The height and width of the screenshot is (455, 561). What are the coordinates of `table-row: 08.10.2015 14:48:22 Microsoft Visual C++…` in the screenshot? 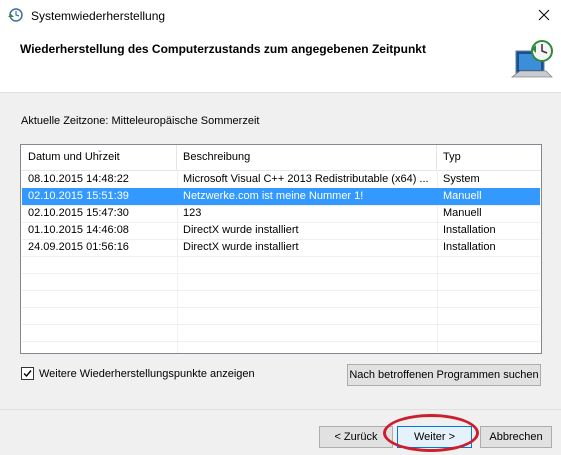 It's located at (281, 180).